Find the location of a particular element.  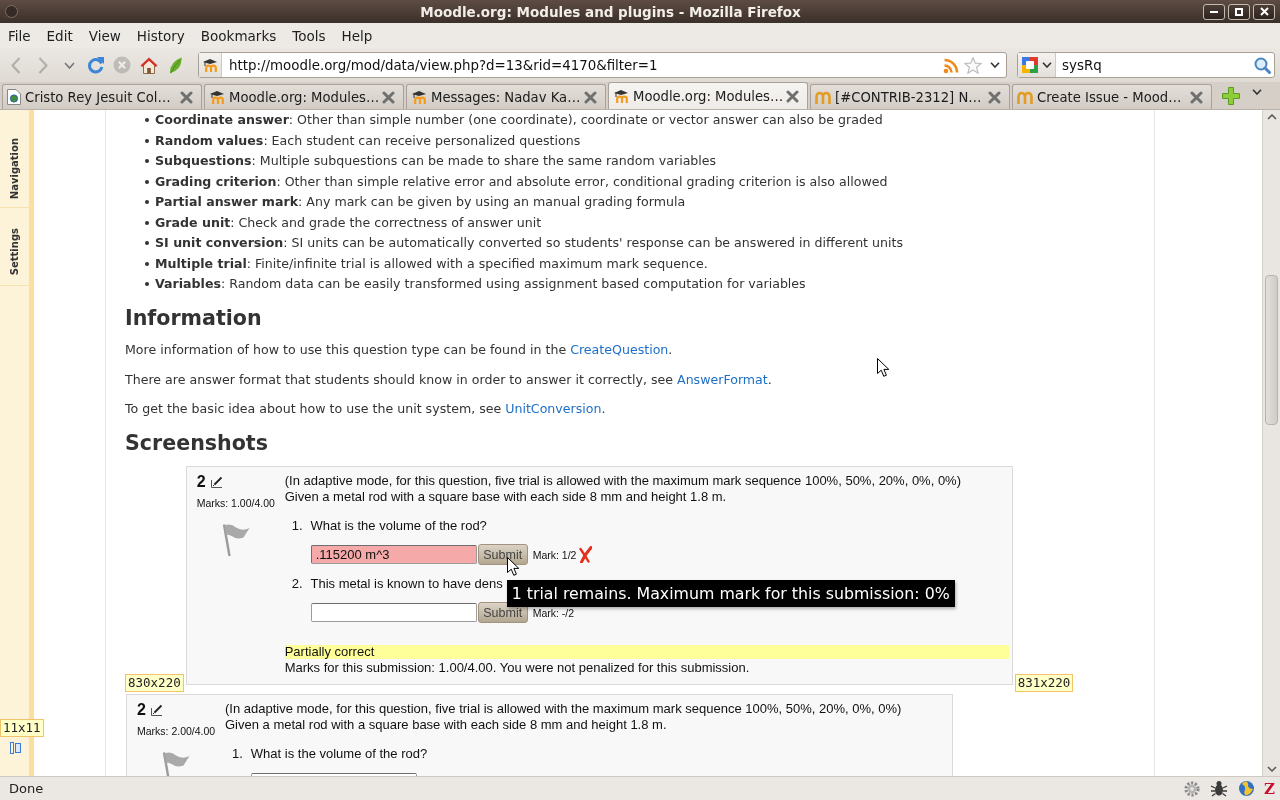

paragraph: More information of how to use this question type can be found in the CreateQuestion. is located at coordinates (399, 350).